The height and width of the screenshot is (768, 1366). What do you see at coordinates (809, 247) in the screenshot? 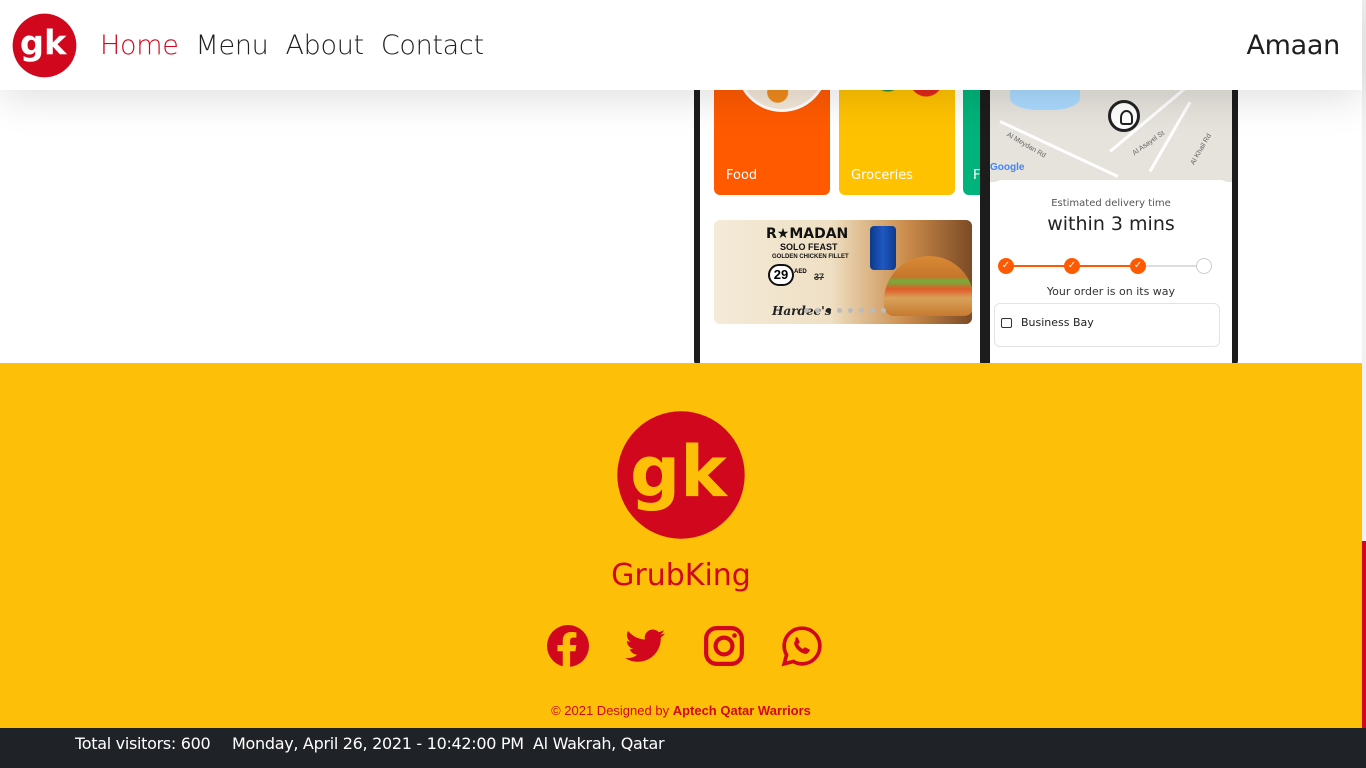
I see `banner-subtitle: SOLO FEAST` at bounding box center [809, 247].